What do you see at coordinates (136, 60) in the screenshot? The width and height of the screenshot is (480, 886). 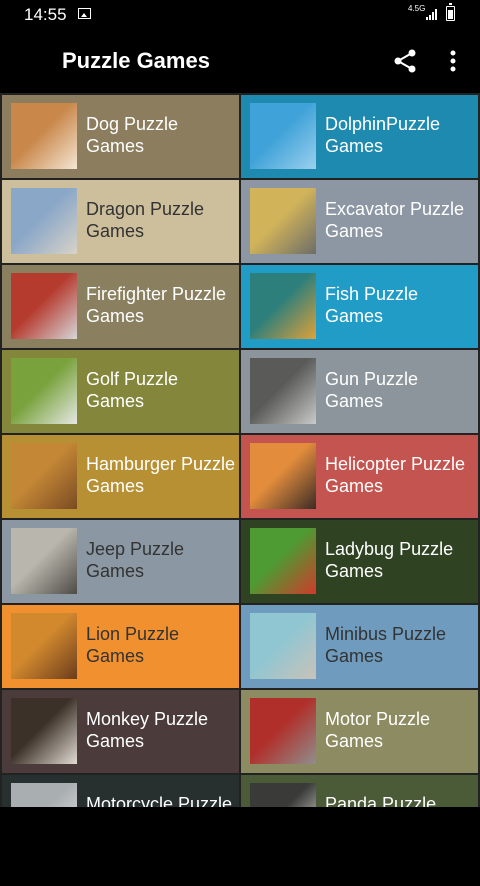 I see `page-title: Puzzle Games` at bounding box center [136, 60].